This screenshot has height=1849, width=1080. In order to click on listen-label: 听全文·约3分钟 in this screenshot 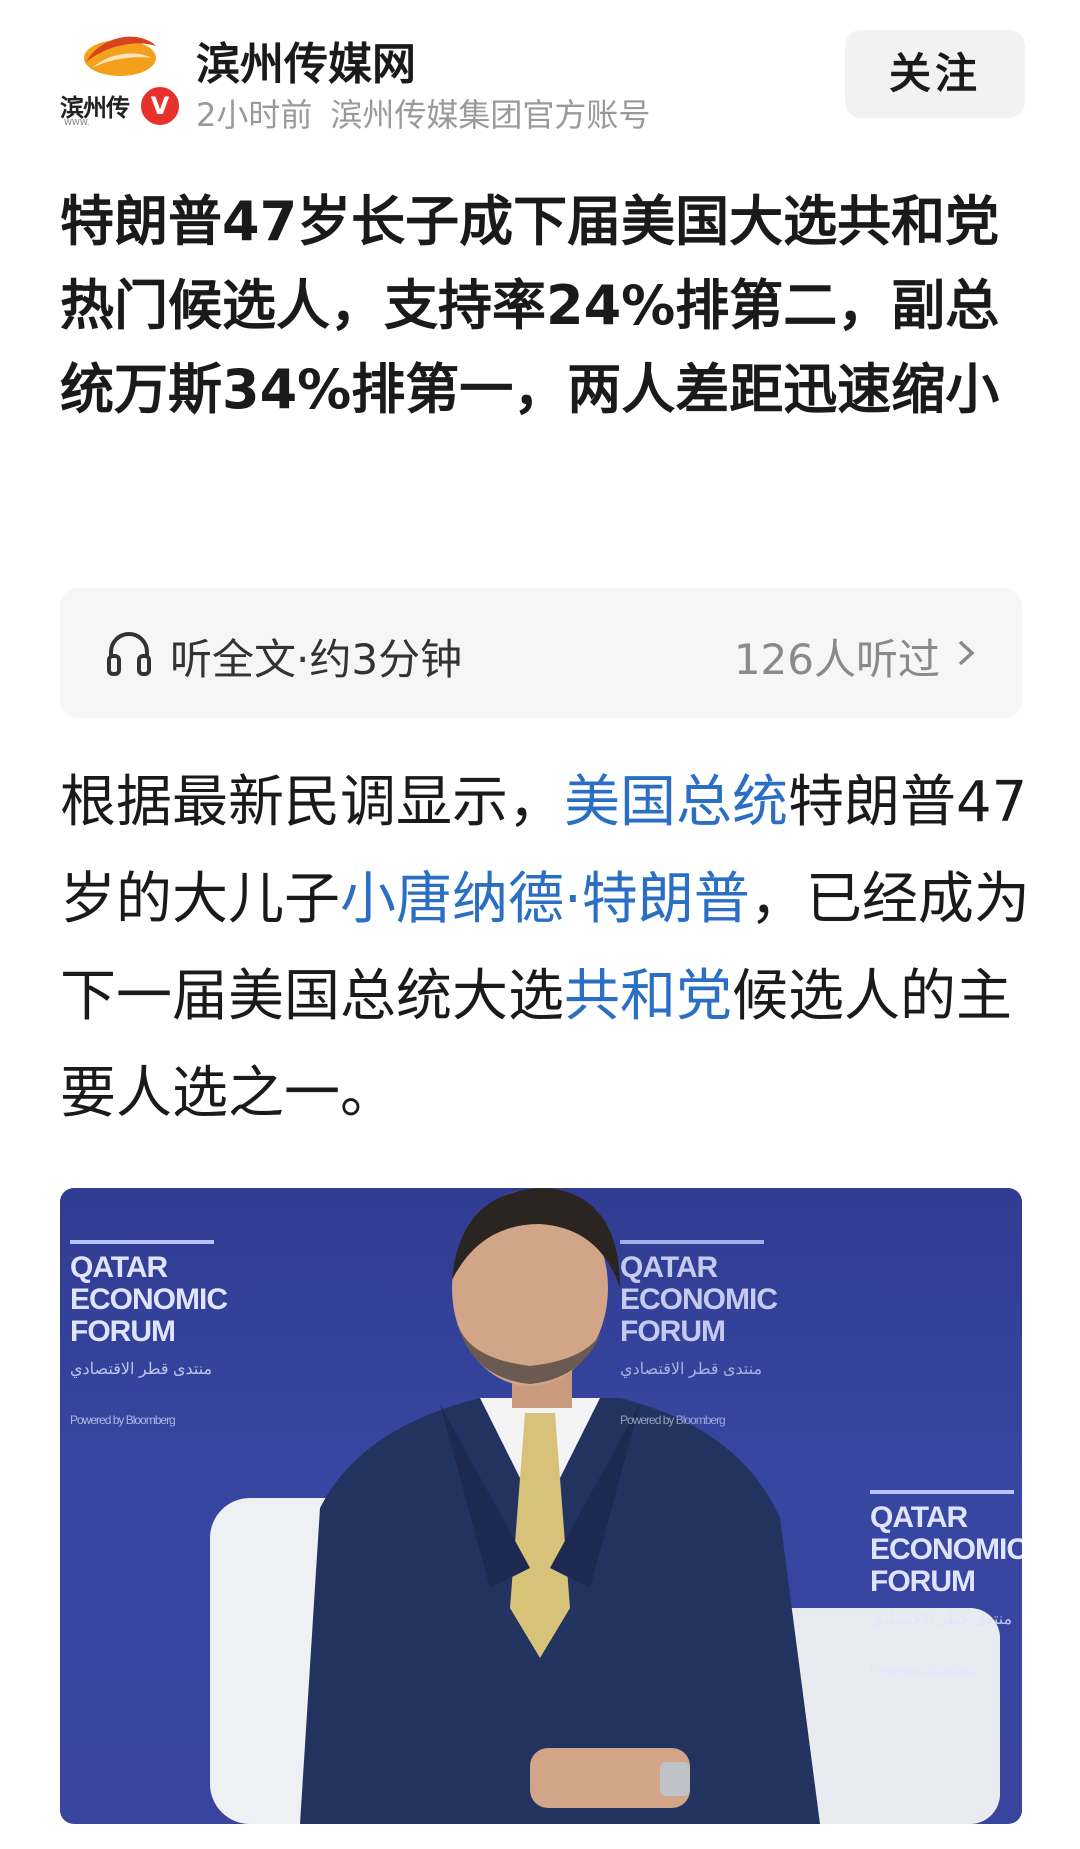, I will do `click(316, 659)`.